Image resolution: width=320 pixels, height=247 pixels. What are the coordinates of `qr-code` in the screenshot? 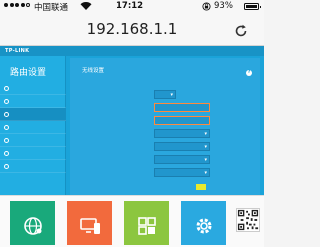 It's located at (248, 220).